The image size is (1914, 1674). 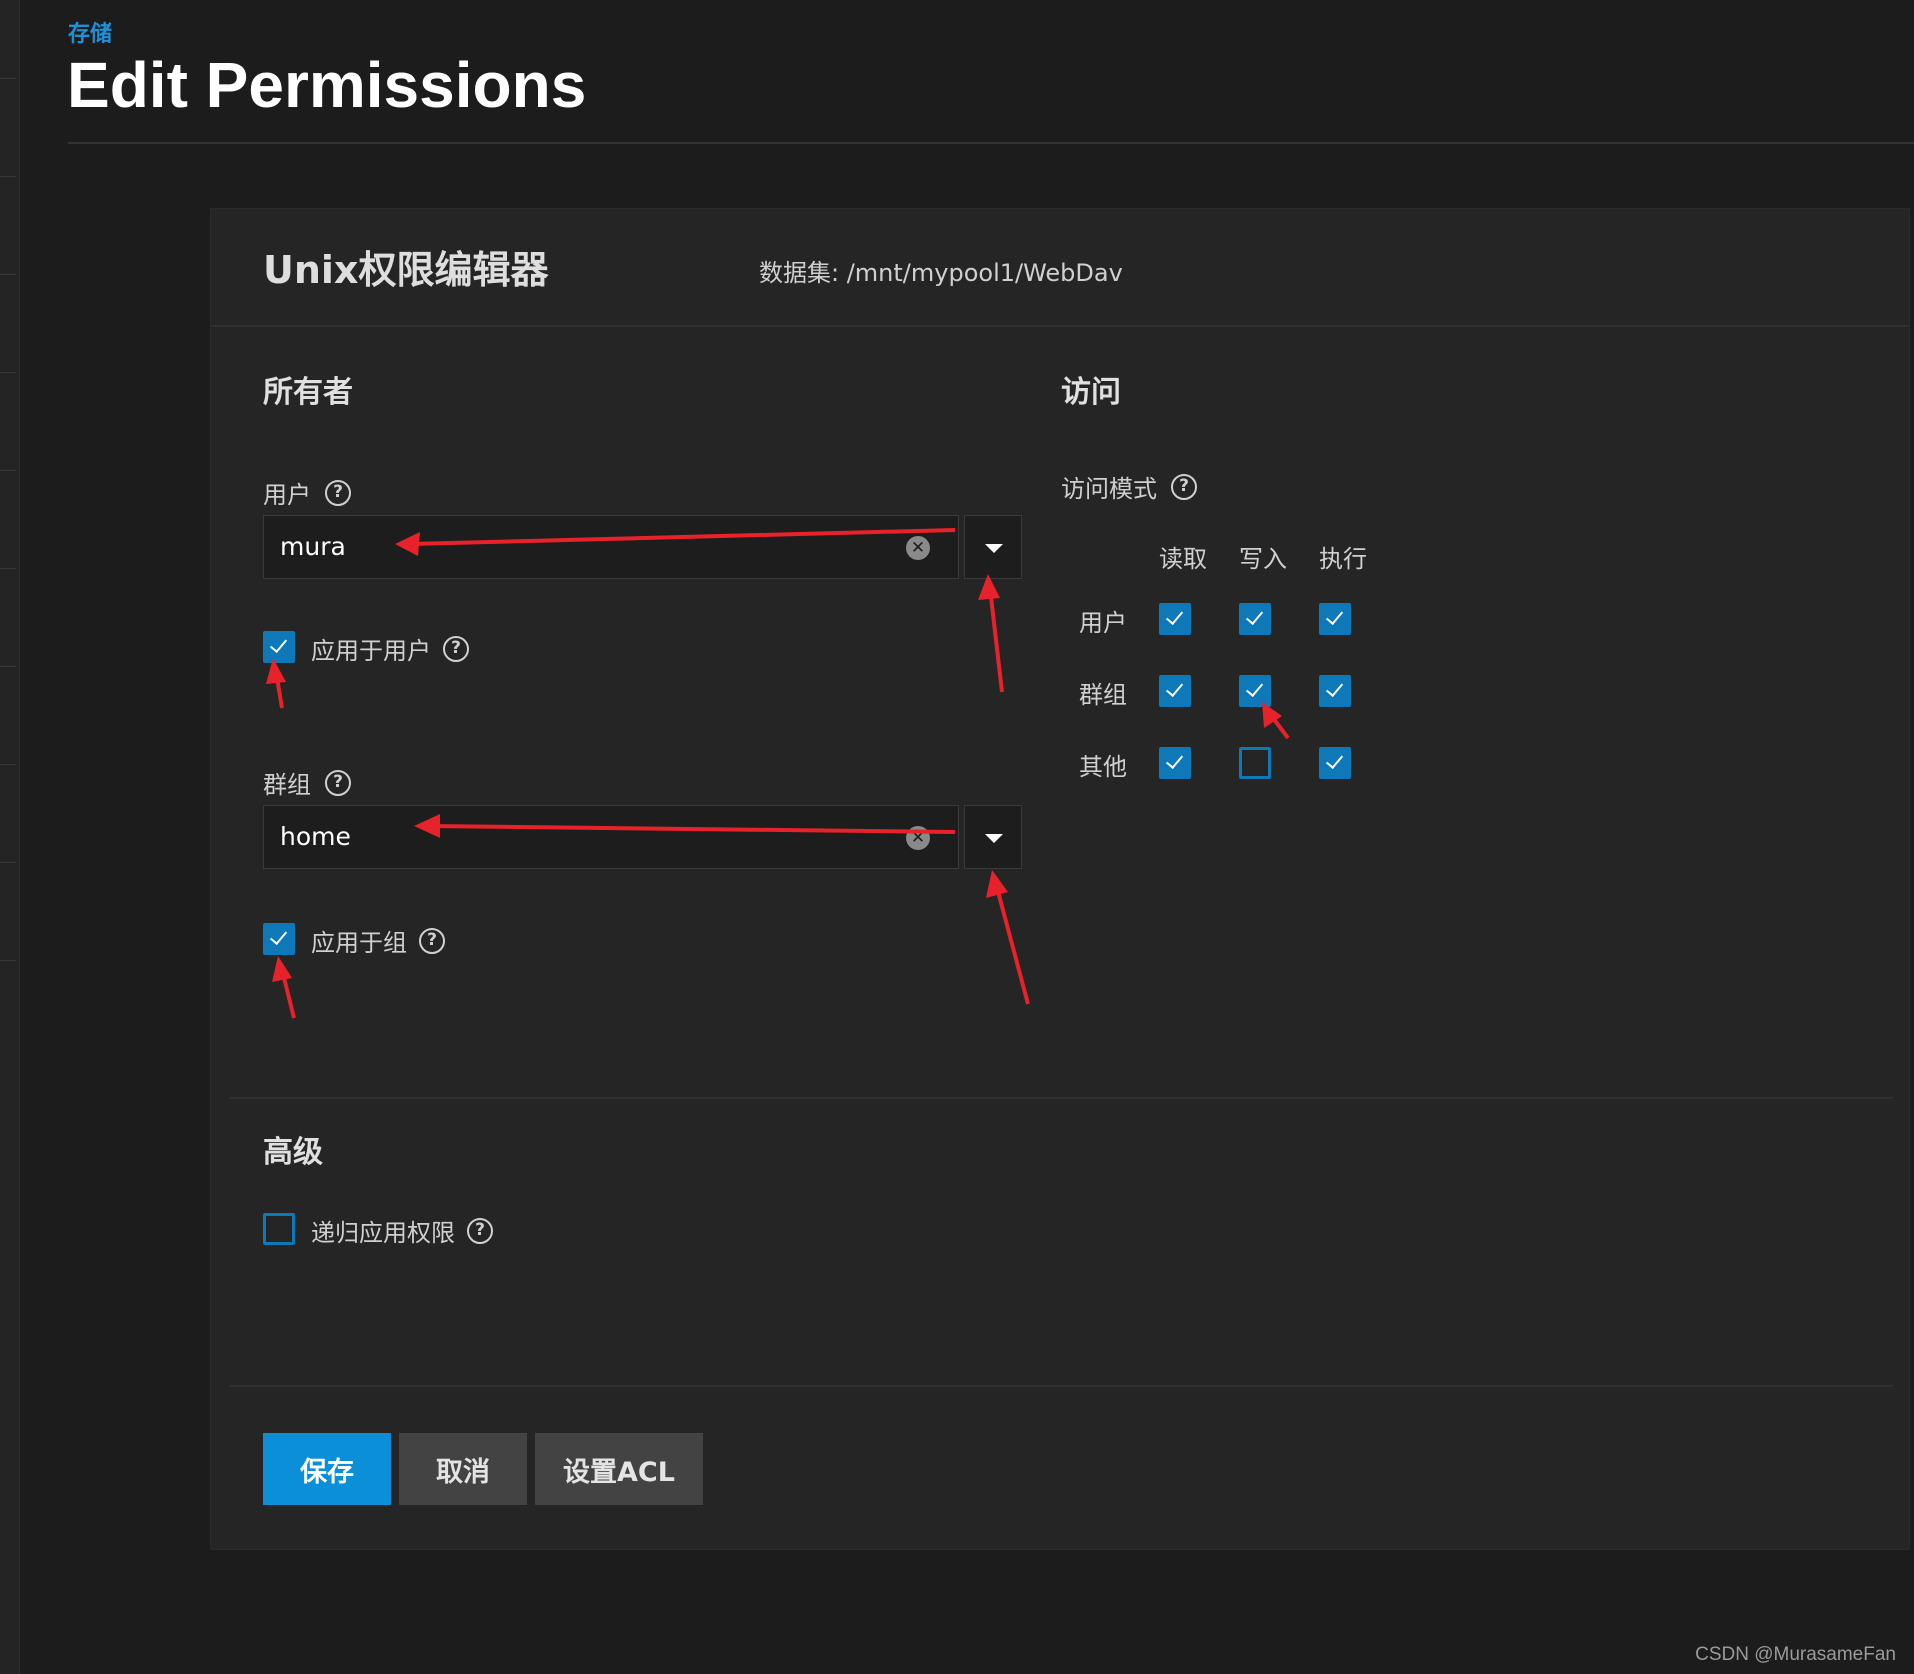 I want to click on access-mode-text: 访问模式, so click(x=1109, y=489).